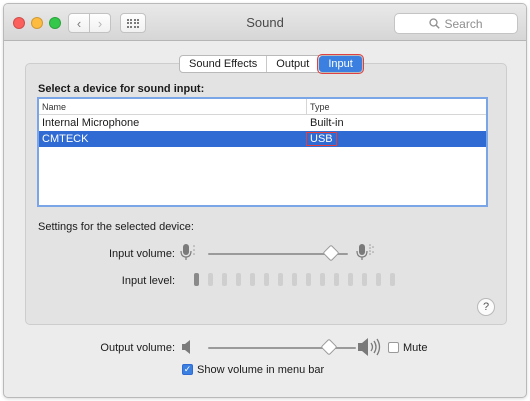 This screenshot has width=530, height=401. What do you see at coordinates (365, 252) in the screenshot?
I see `microphone-high-icon` at bounding box center [365, 252].